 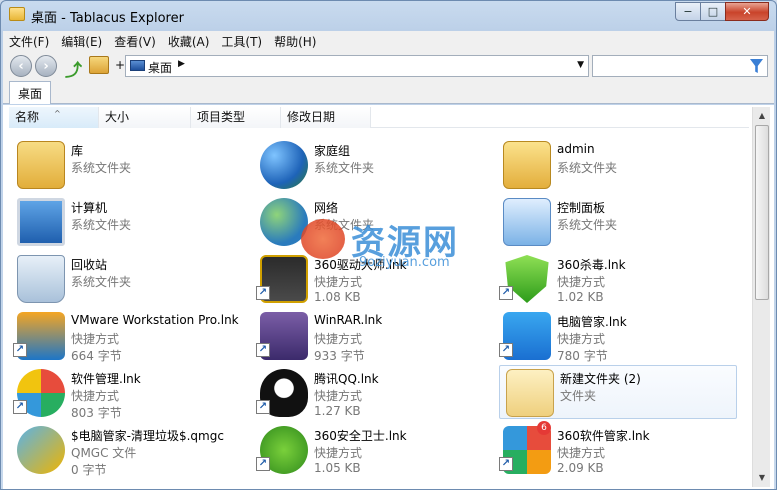 I want to click on menu-file: 文件(F), so click(x=29, y=41).